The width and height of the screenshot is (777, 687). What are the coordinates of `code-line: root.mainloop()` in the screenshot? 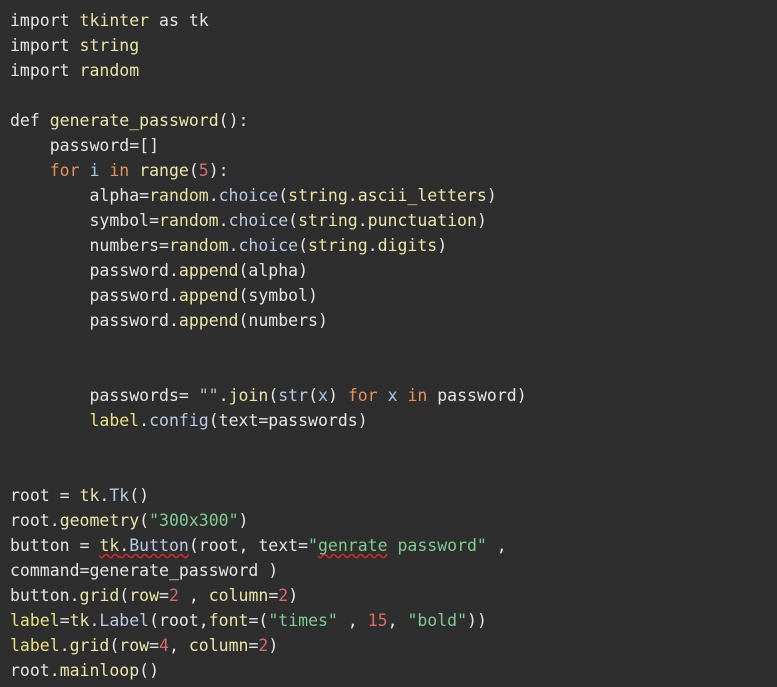 It's located at (388, 670).